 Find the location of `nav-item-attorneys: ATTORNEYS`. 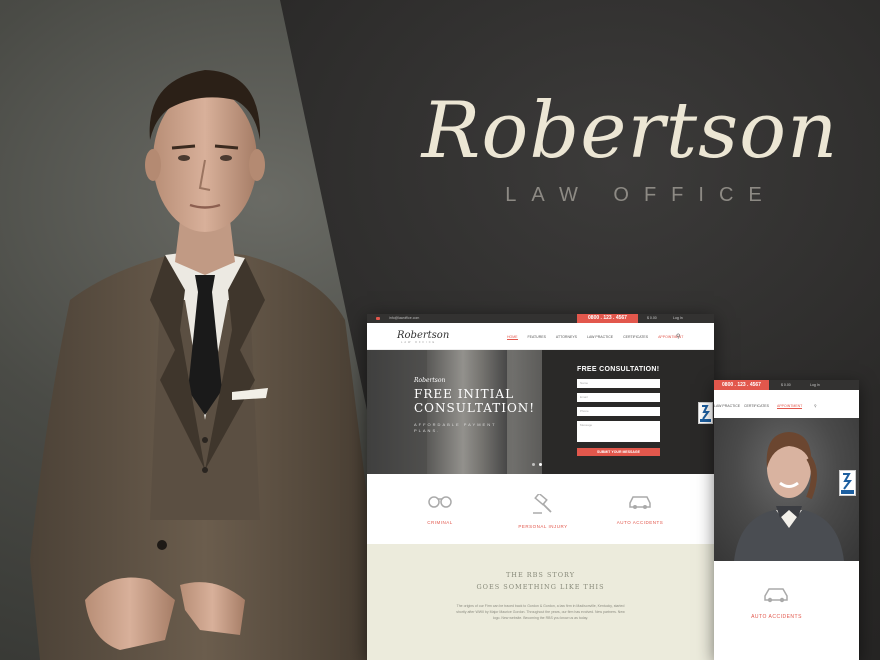

nav-item-attorneys: ATTORNEYS is located at coordinates (566, 337).